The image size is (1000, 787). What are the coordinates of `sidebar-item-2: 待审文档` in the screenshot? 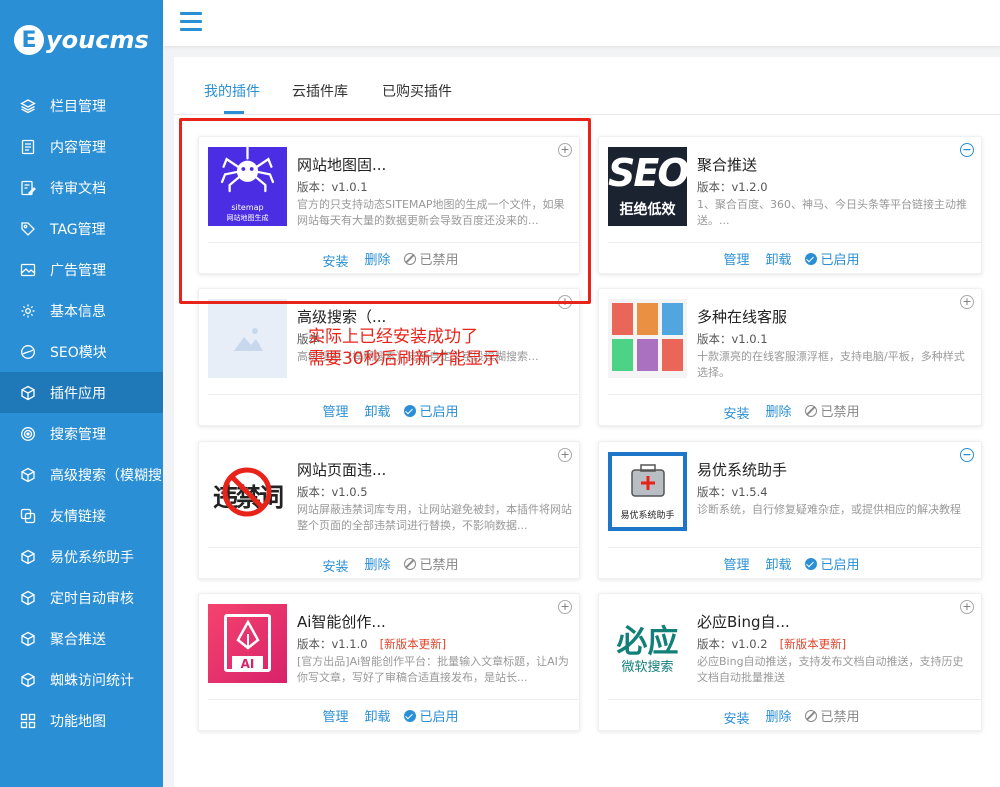 It's located at (81, 187).